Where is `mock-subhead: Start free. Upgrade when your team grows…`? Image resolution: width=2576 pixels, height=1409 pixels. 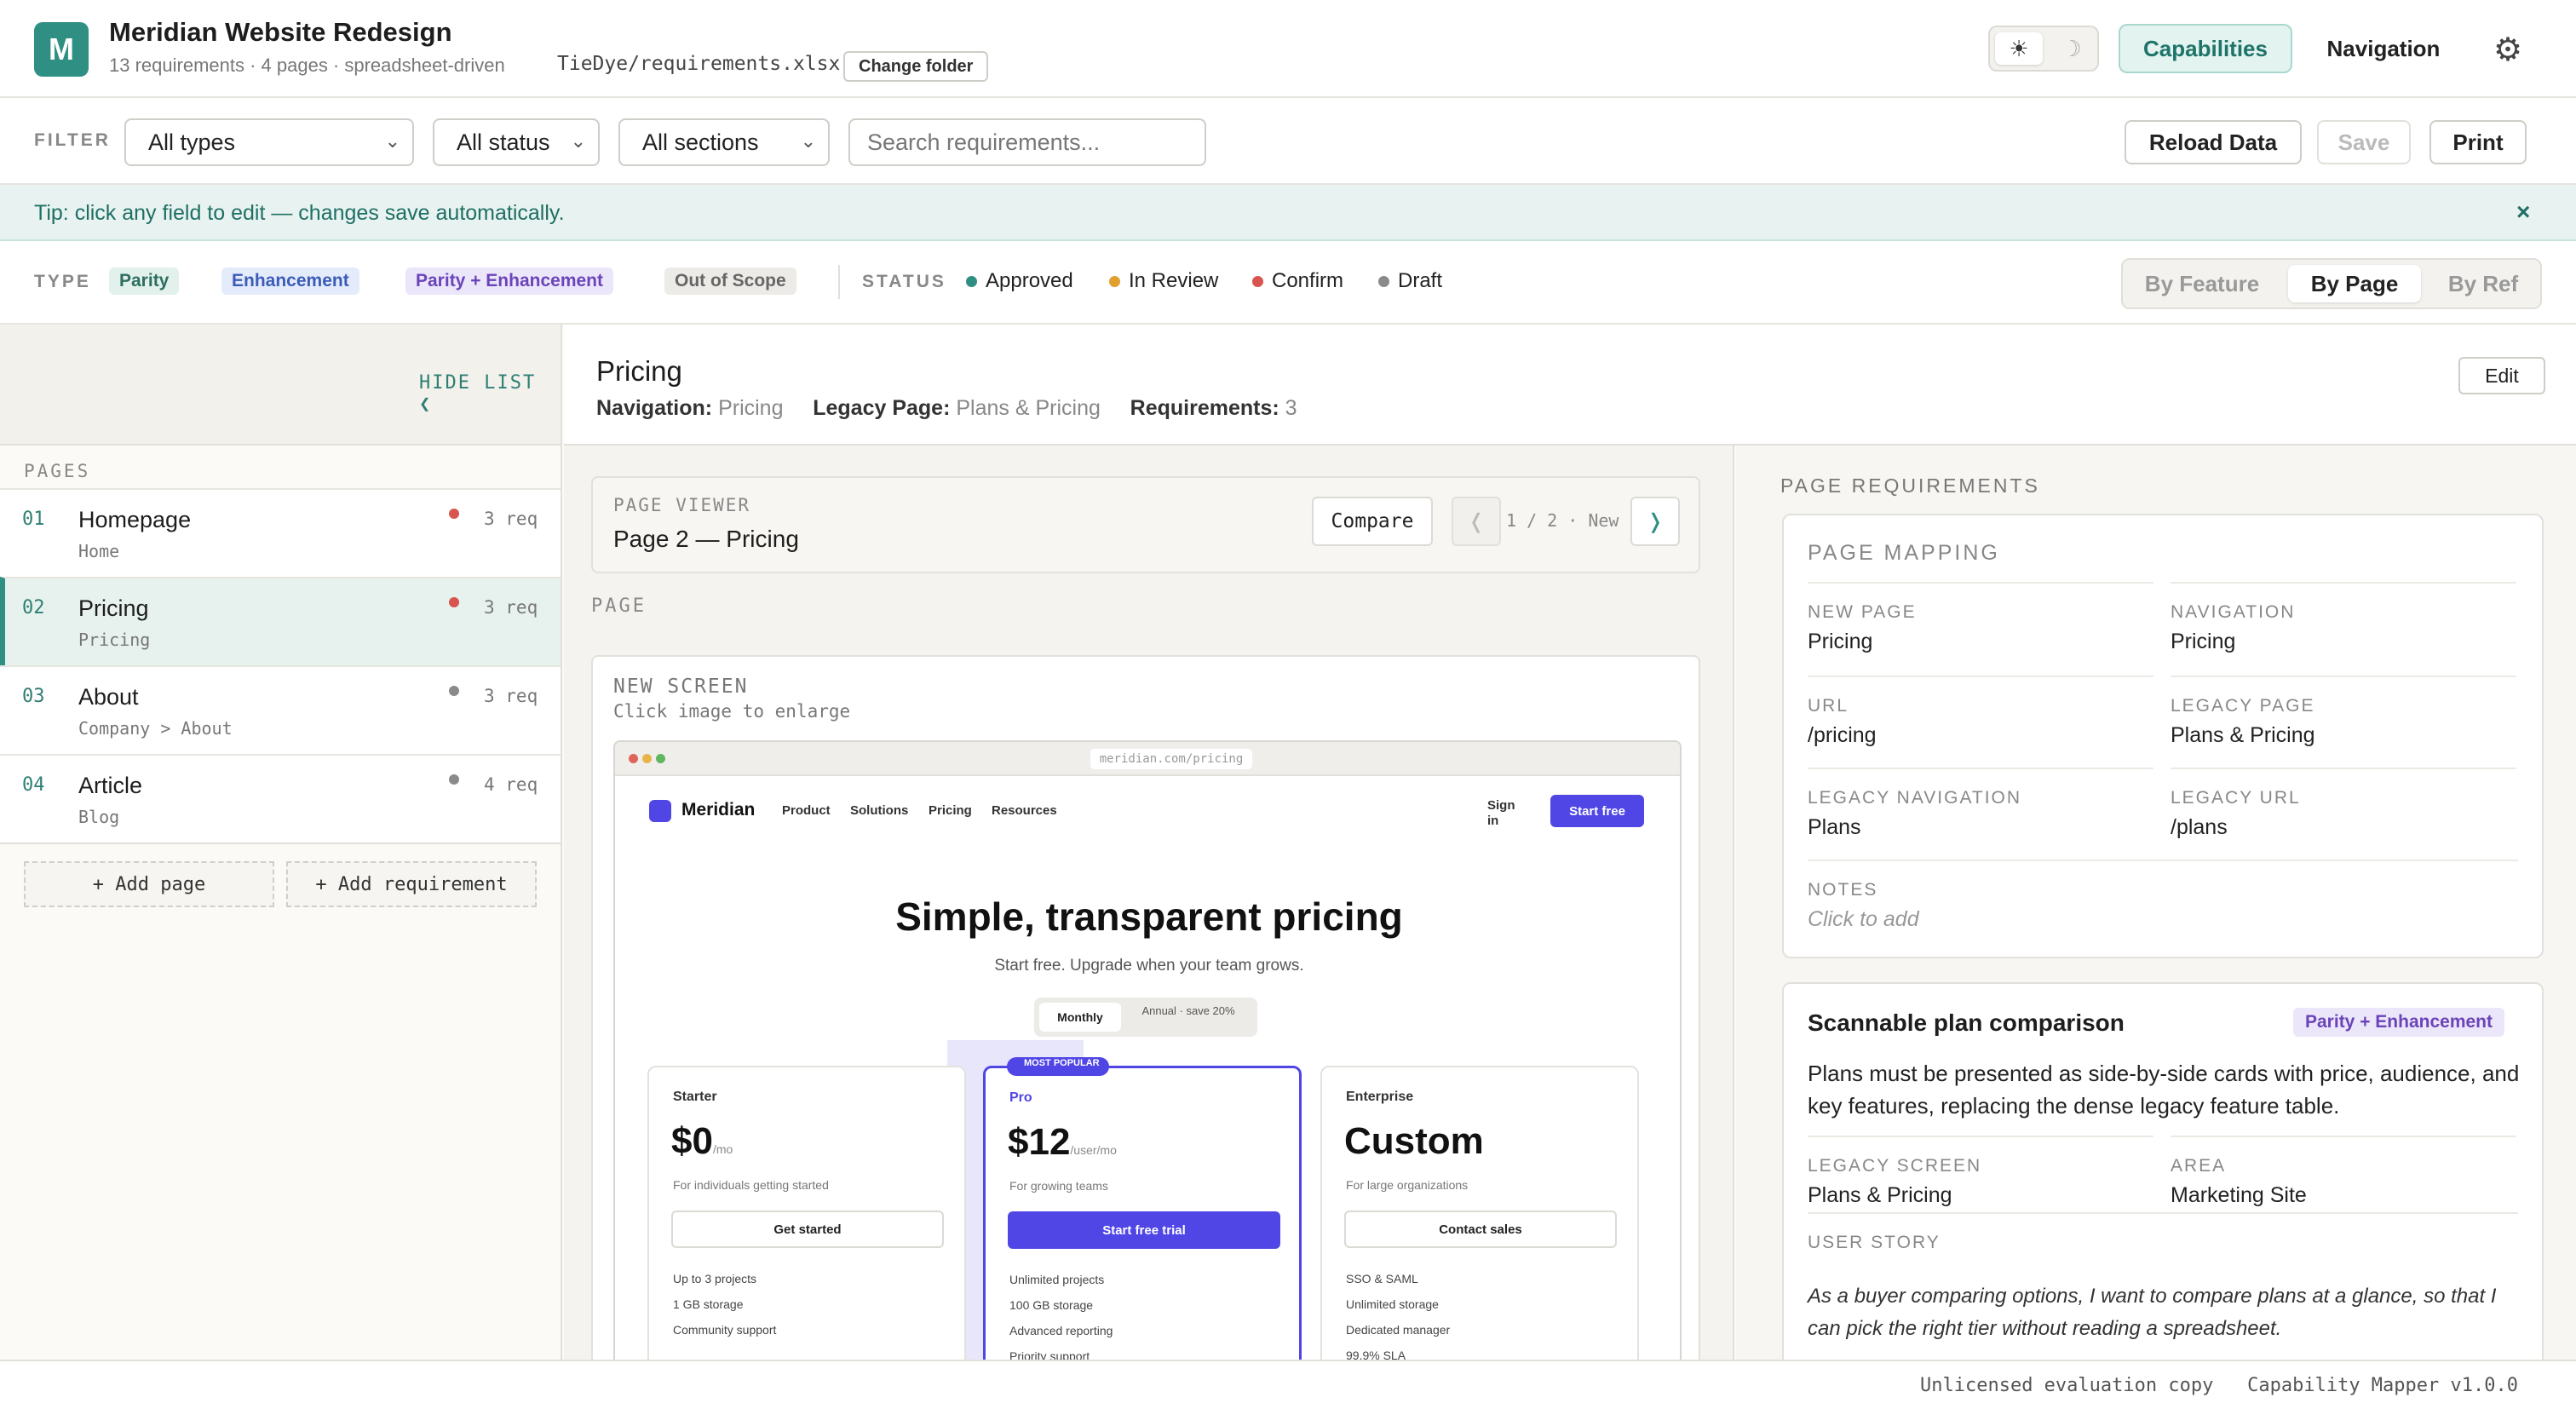 mock-subhead: Start free. Upgrade when your team grows… is located at coordinates (1149, 966).